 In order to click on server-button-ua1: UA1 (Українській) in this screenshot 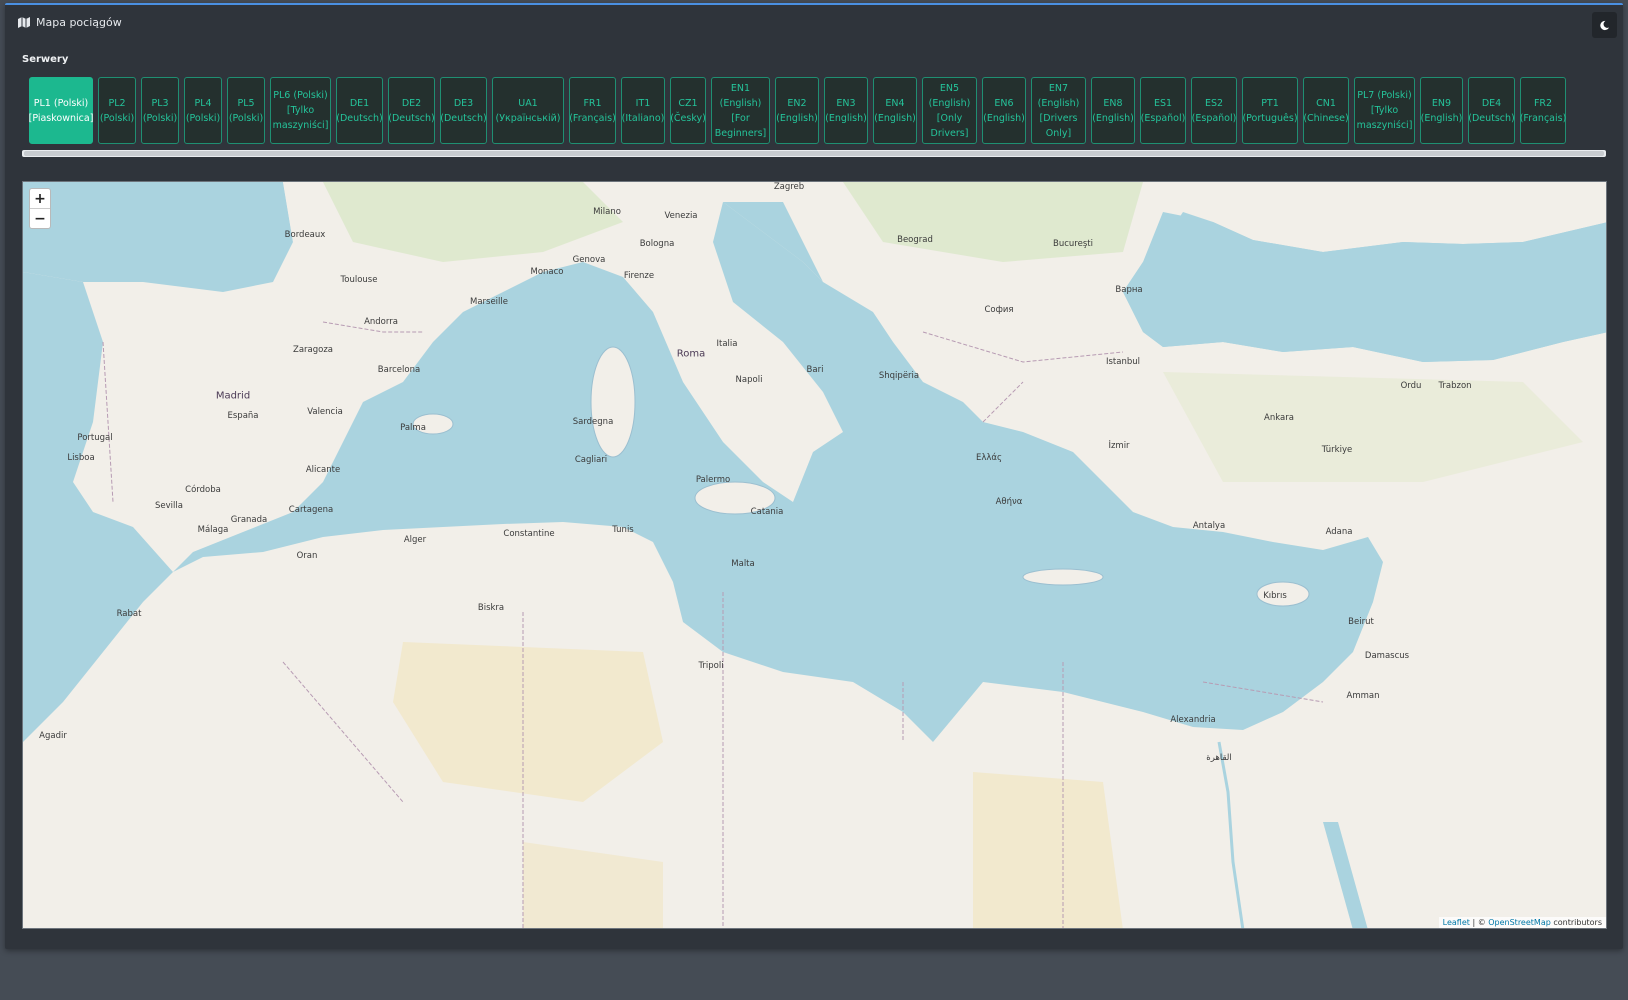, I will do `click(528, 110)`.